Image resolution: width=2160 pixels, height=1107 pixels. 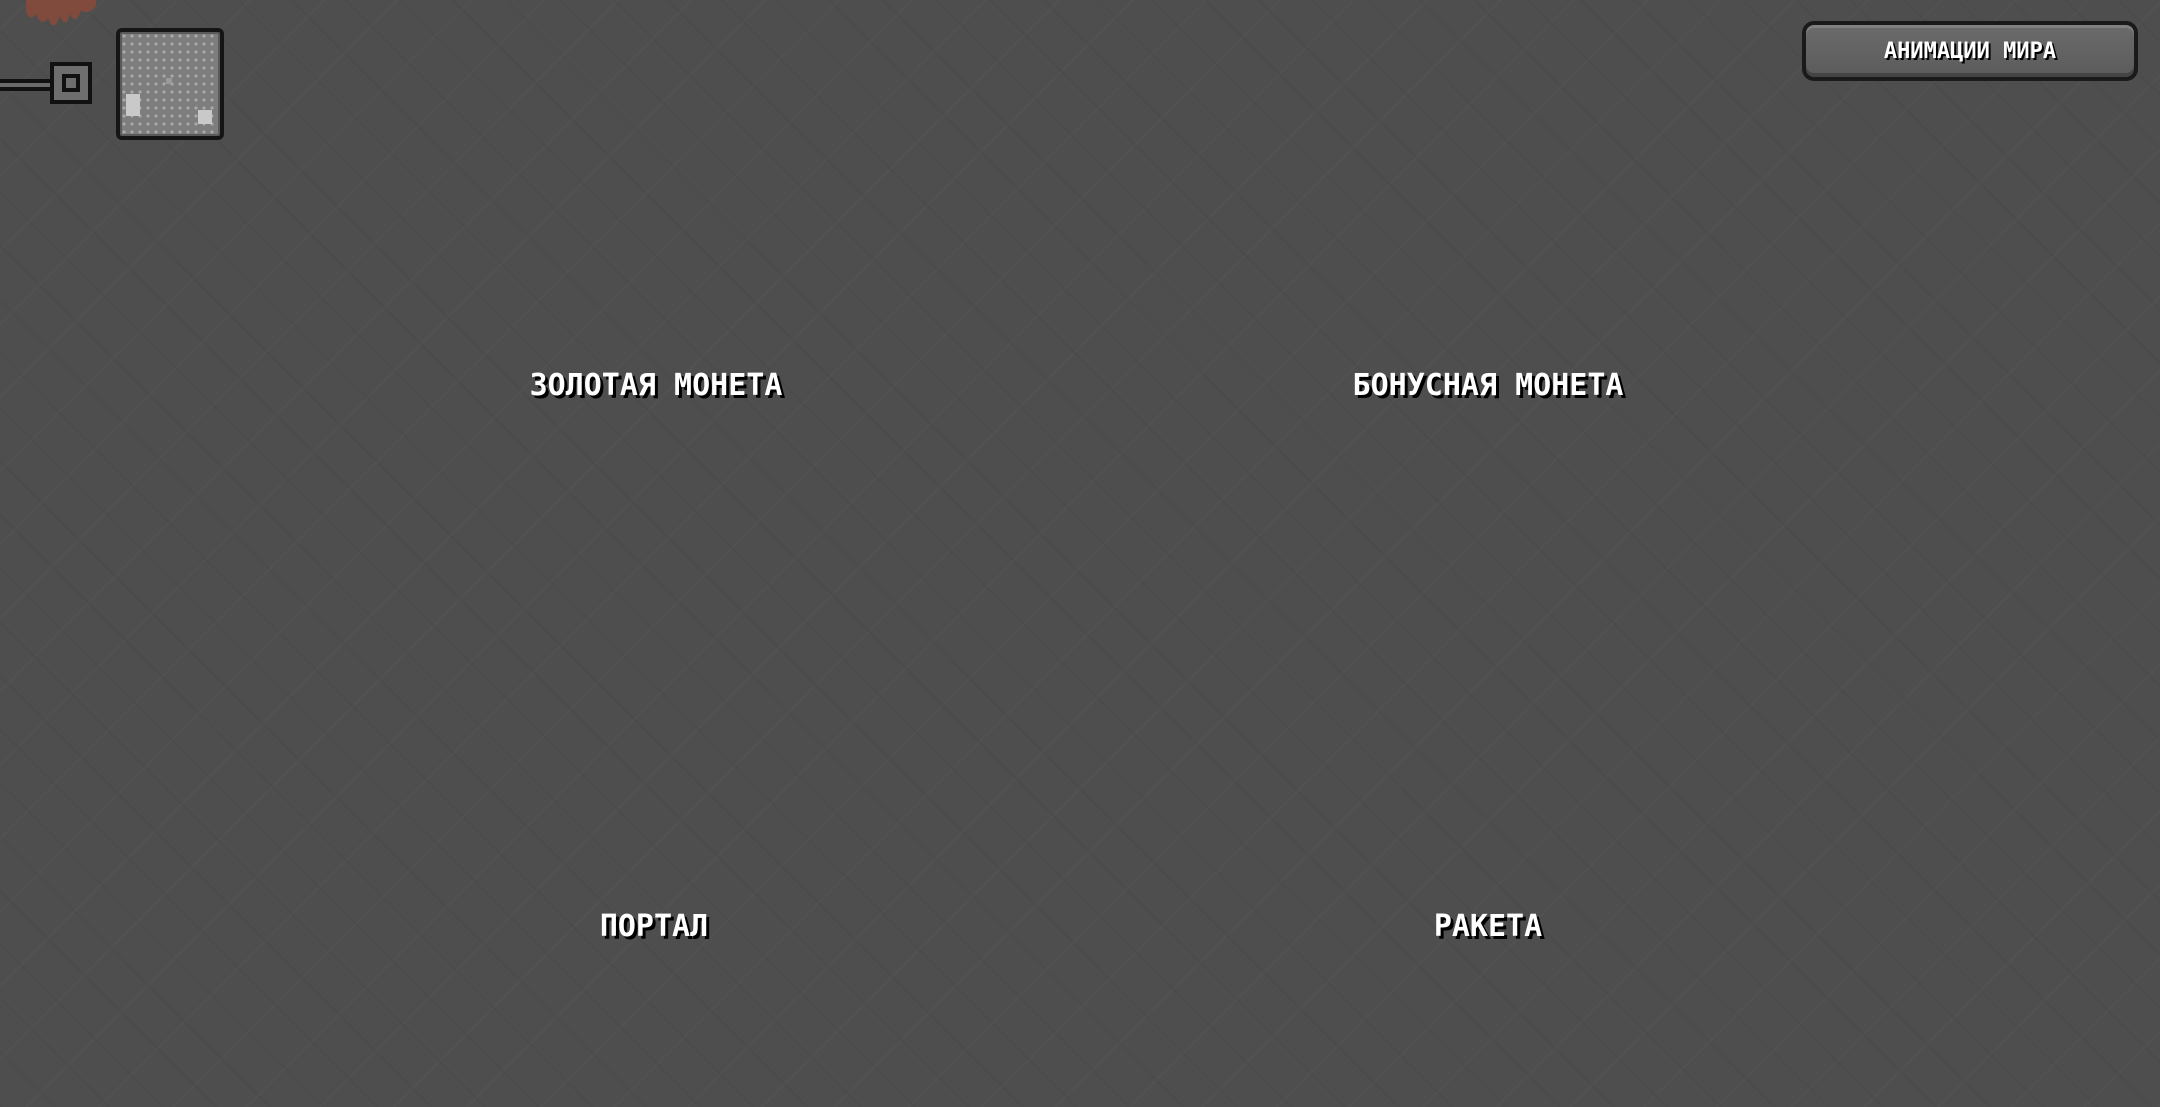 I want to click on portal-animation-slot, so click(x=654, y=1033).